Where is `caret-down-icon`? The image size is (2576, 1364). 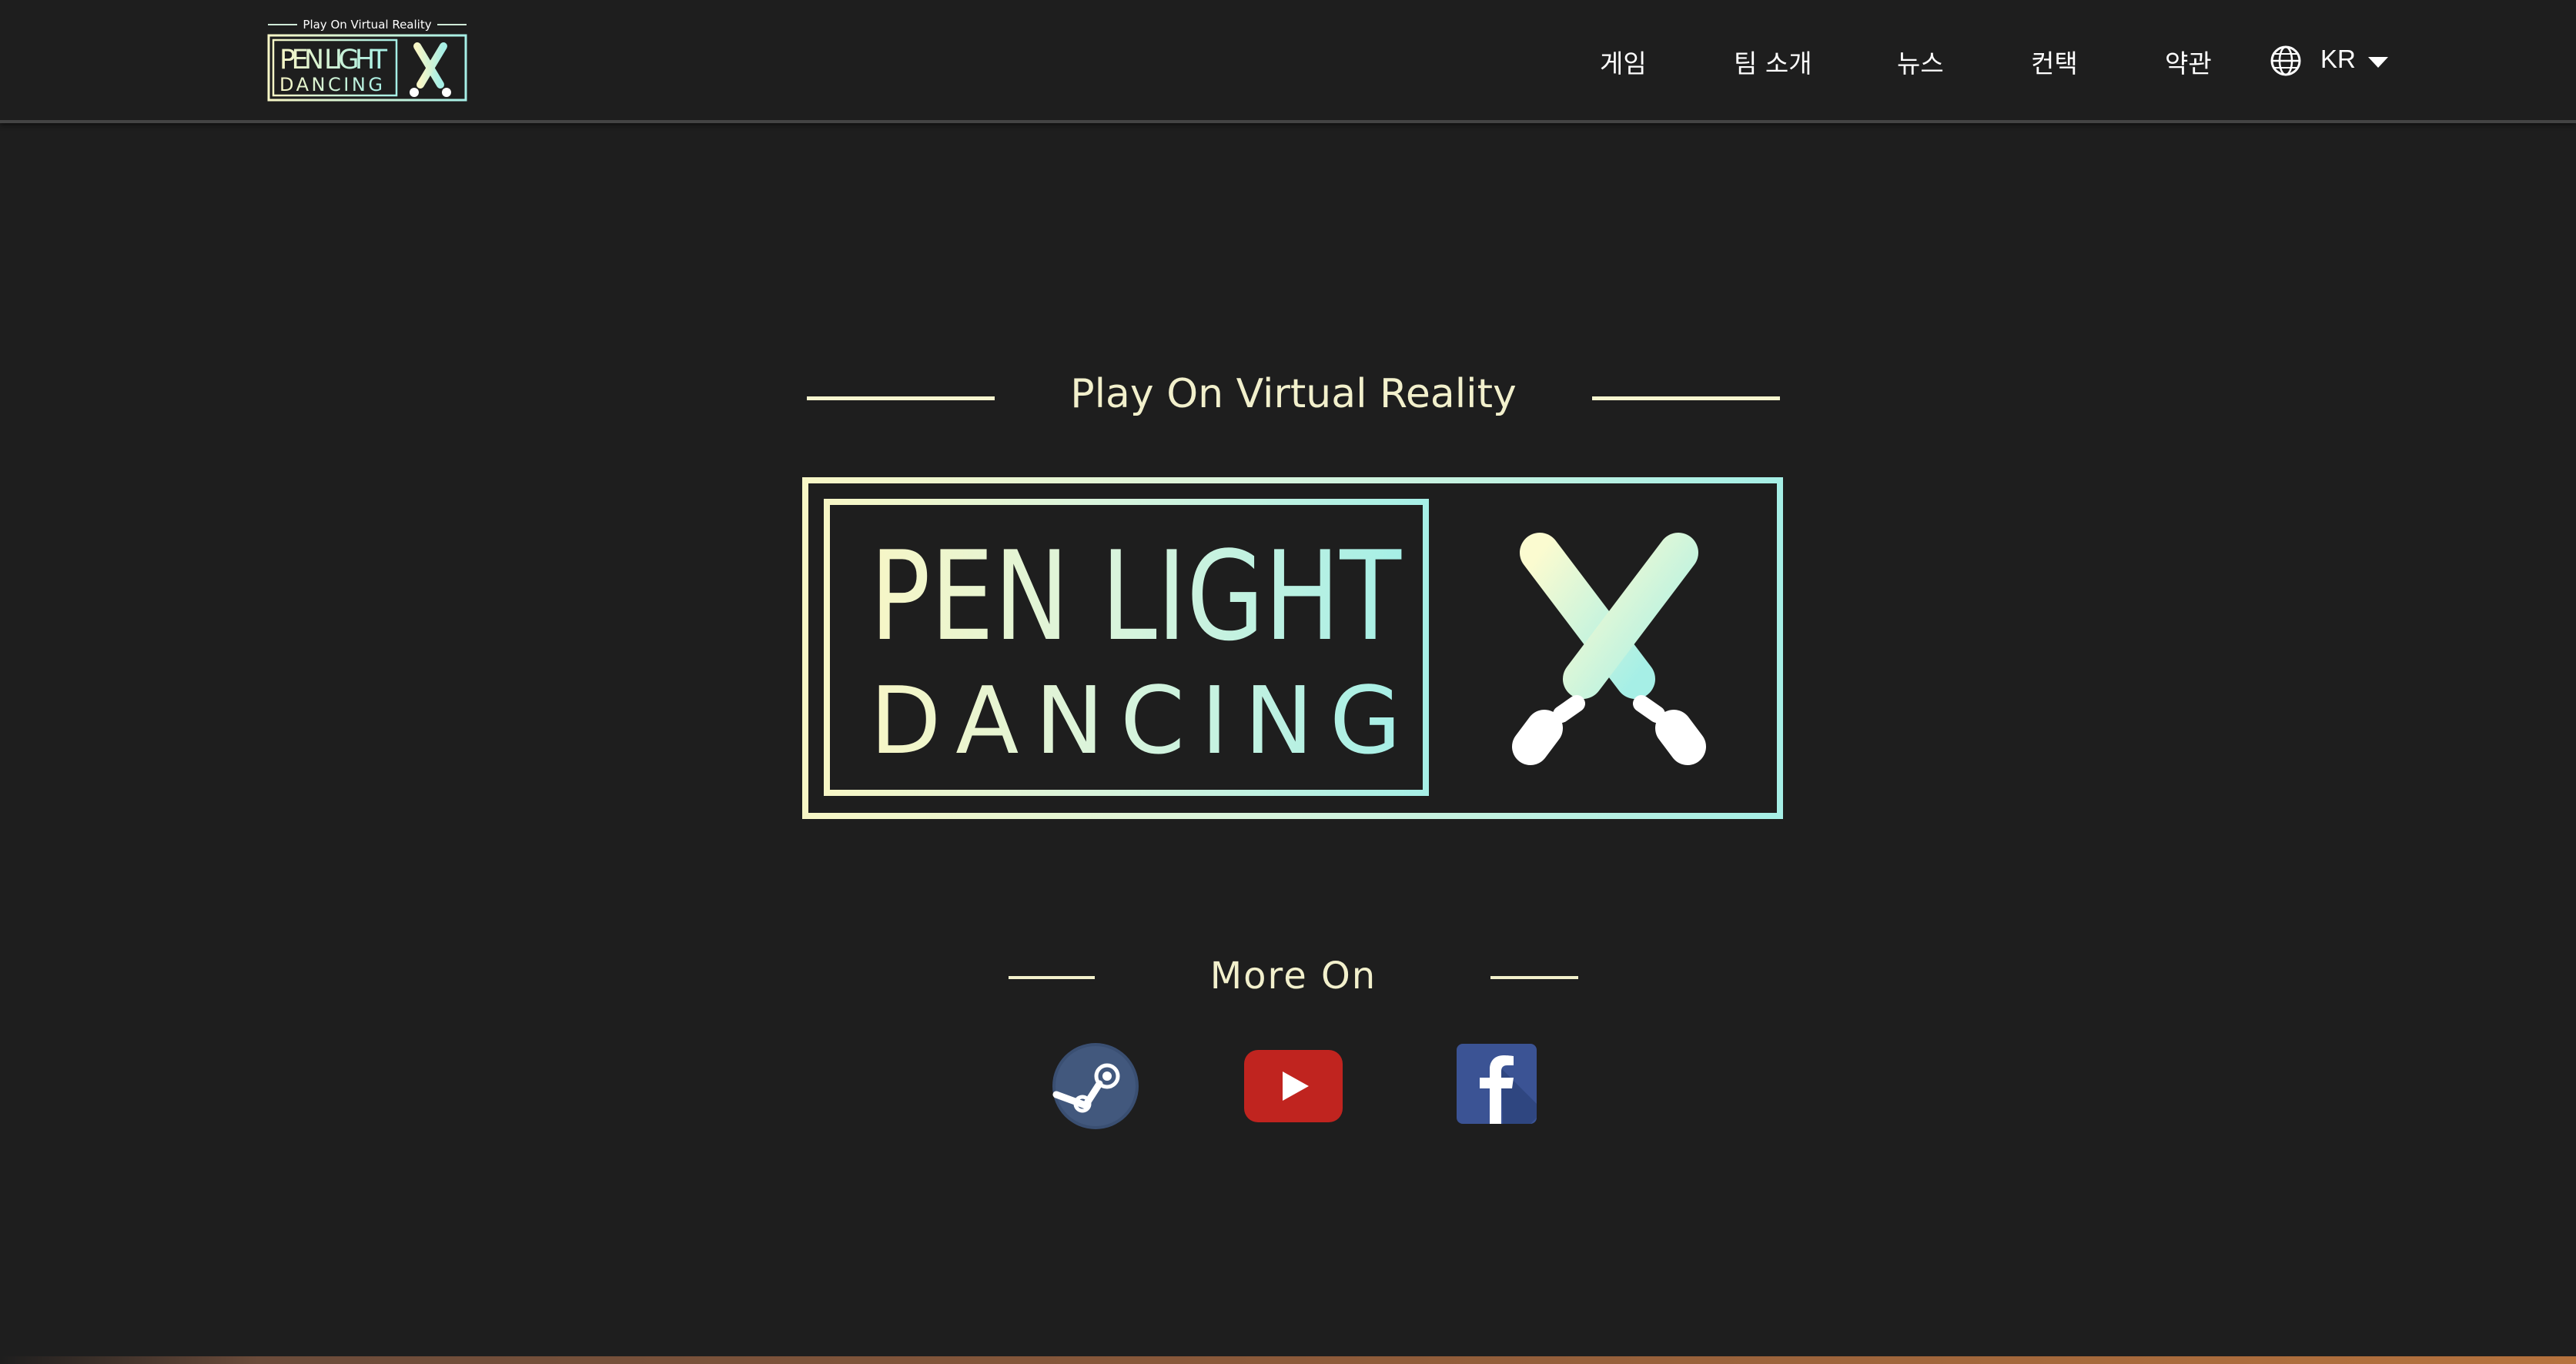 caret-down-icon is located at coordinates (2378, 62).